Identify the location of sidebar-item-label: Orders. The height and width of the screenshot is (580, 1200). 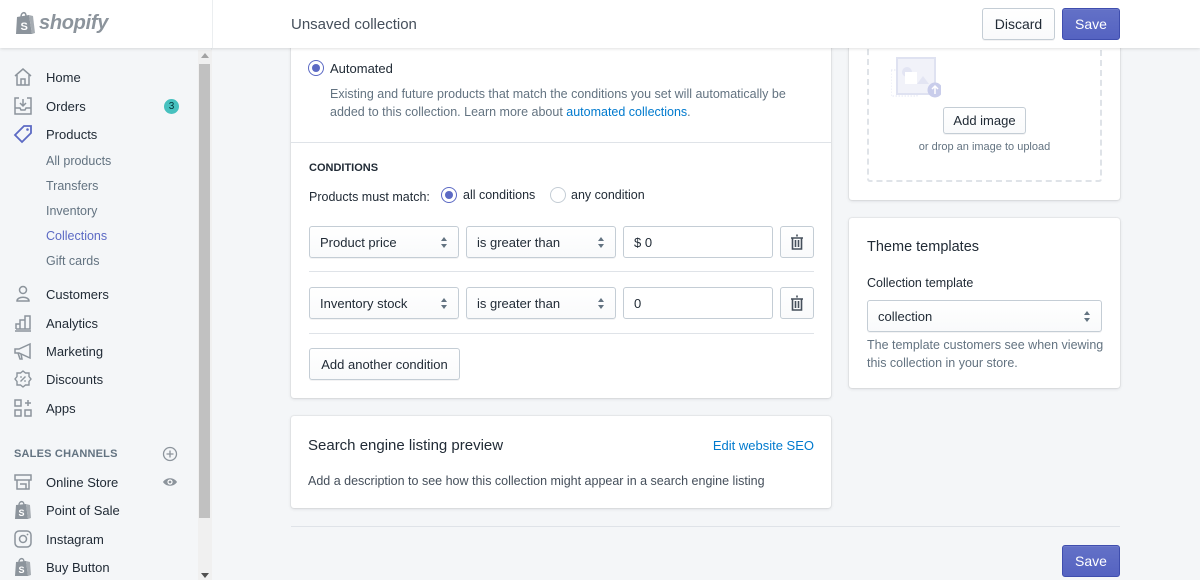
(66, 106).